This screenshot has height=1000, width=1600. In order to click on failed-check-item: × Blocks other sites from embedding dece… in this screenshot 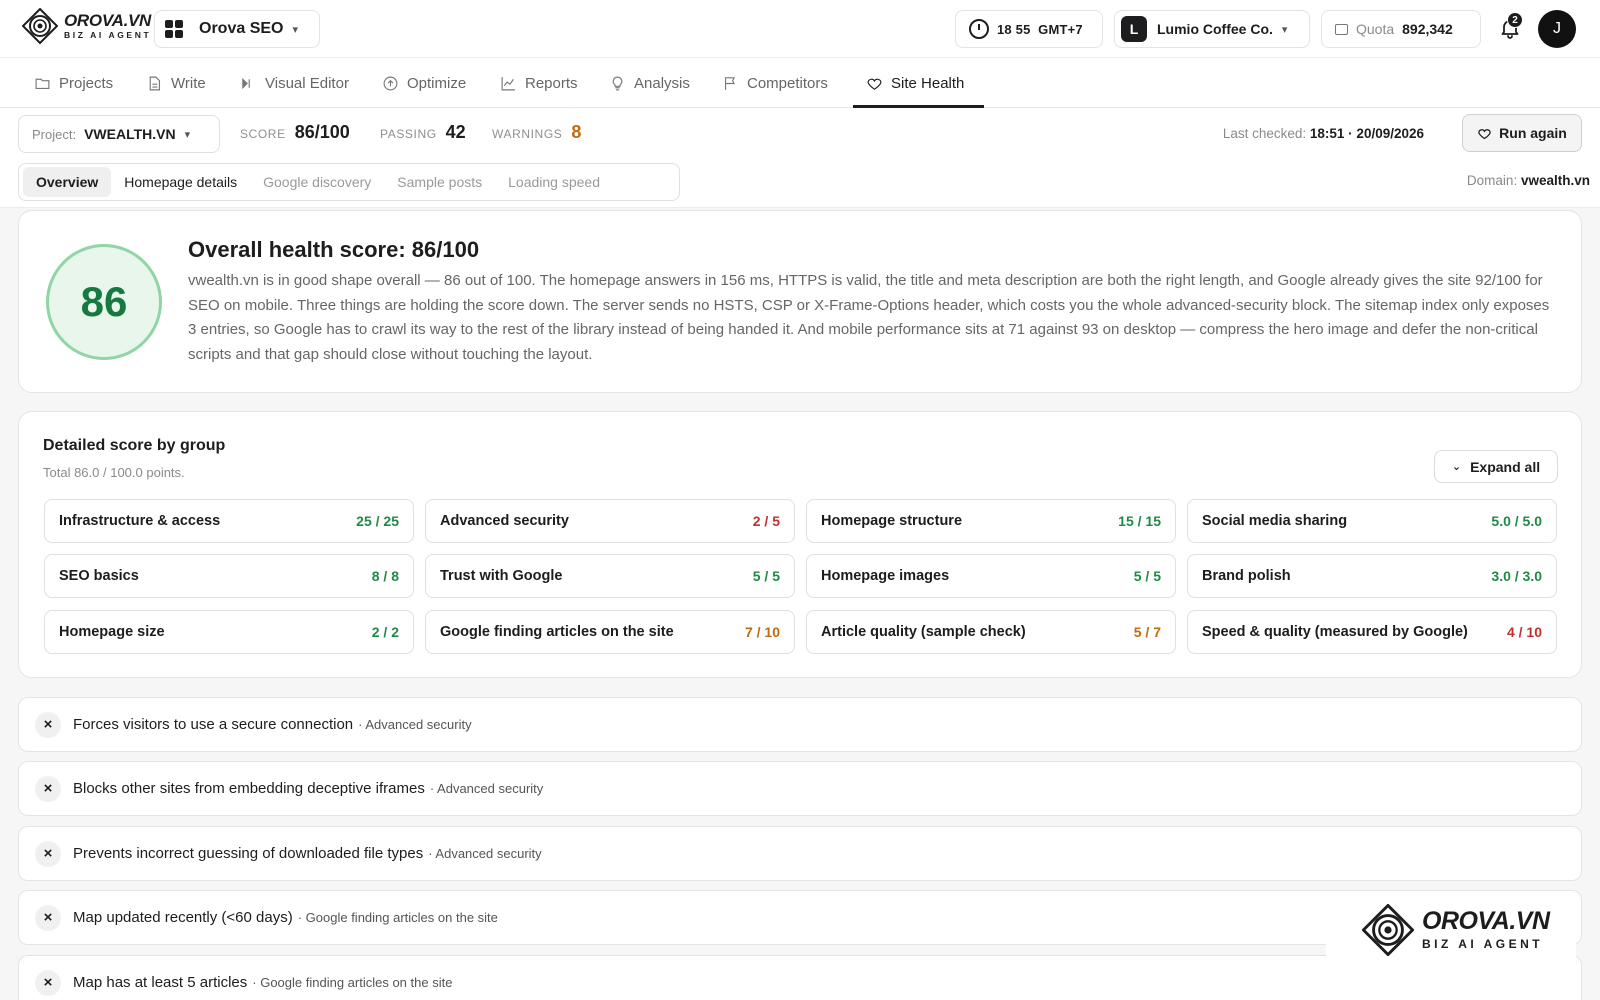, I will do `click(800, 788)`.